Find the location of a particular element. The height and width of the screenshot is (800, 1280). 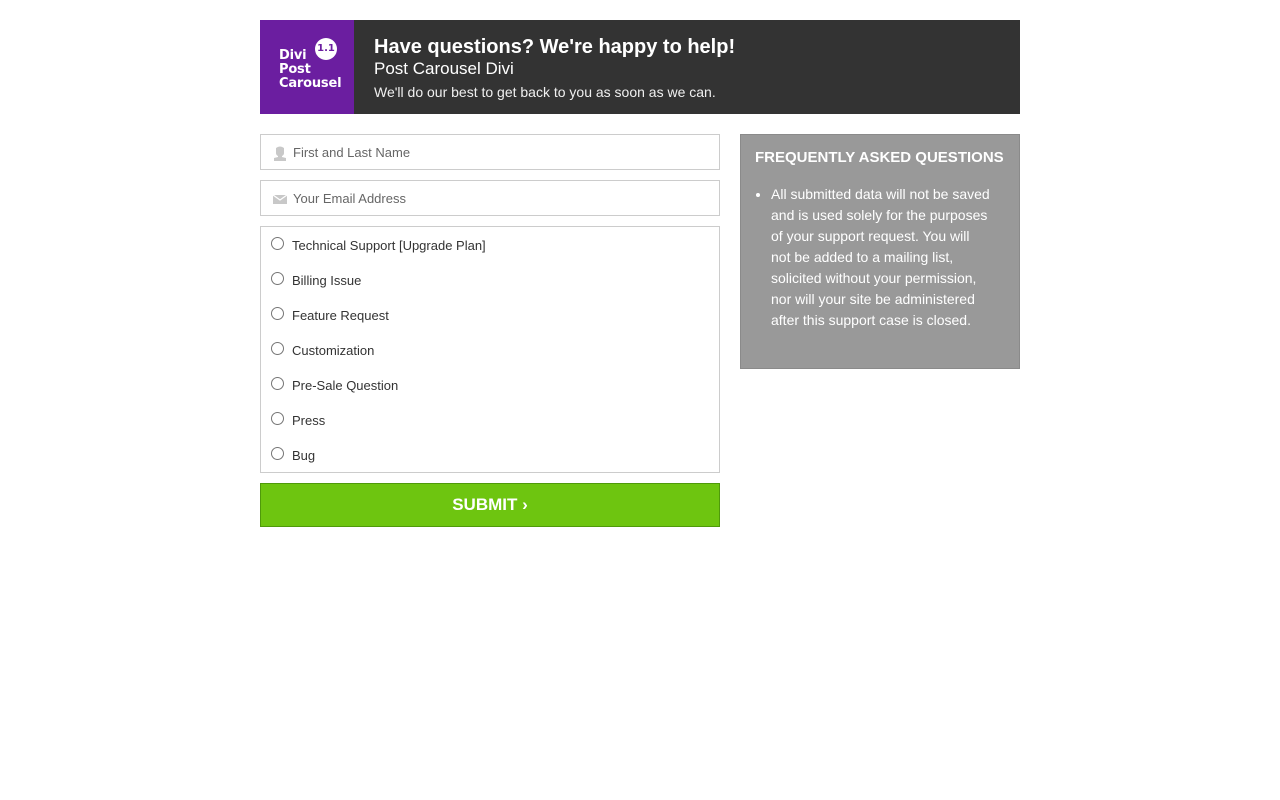

topic-radio-feature-request is located at coordinates (277, 313).